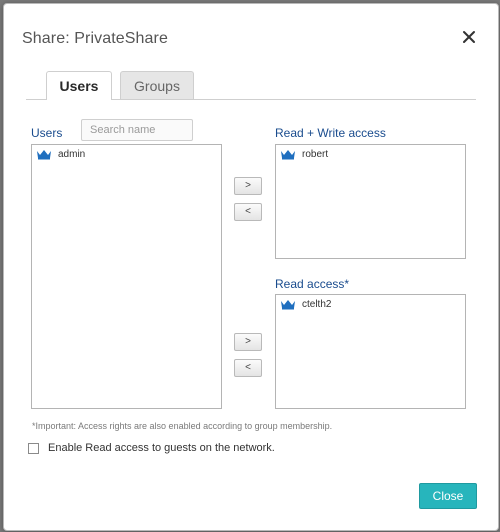 Image resolution: width=500 pixels, height=532 pixels. I want to click on close-x-icon, so click(469, 37).